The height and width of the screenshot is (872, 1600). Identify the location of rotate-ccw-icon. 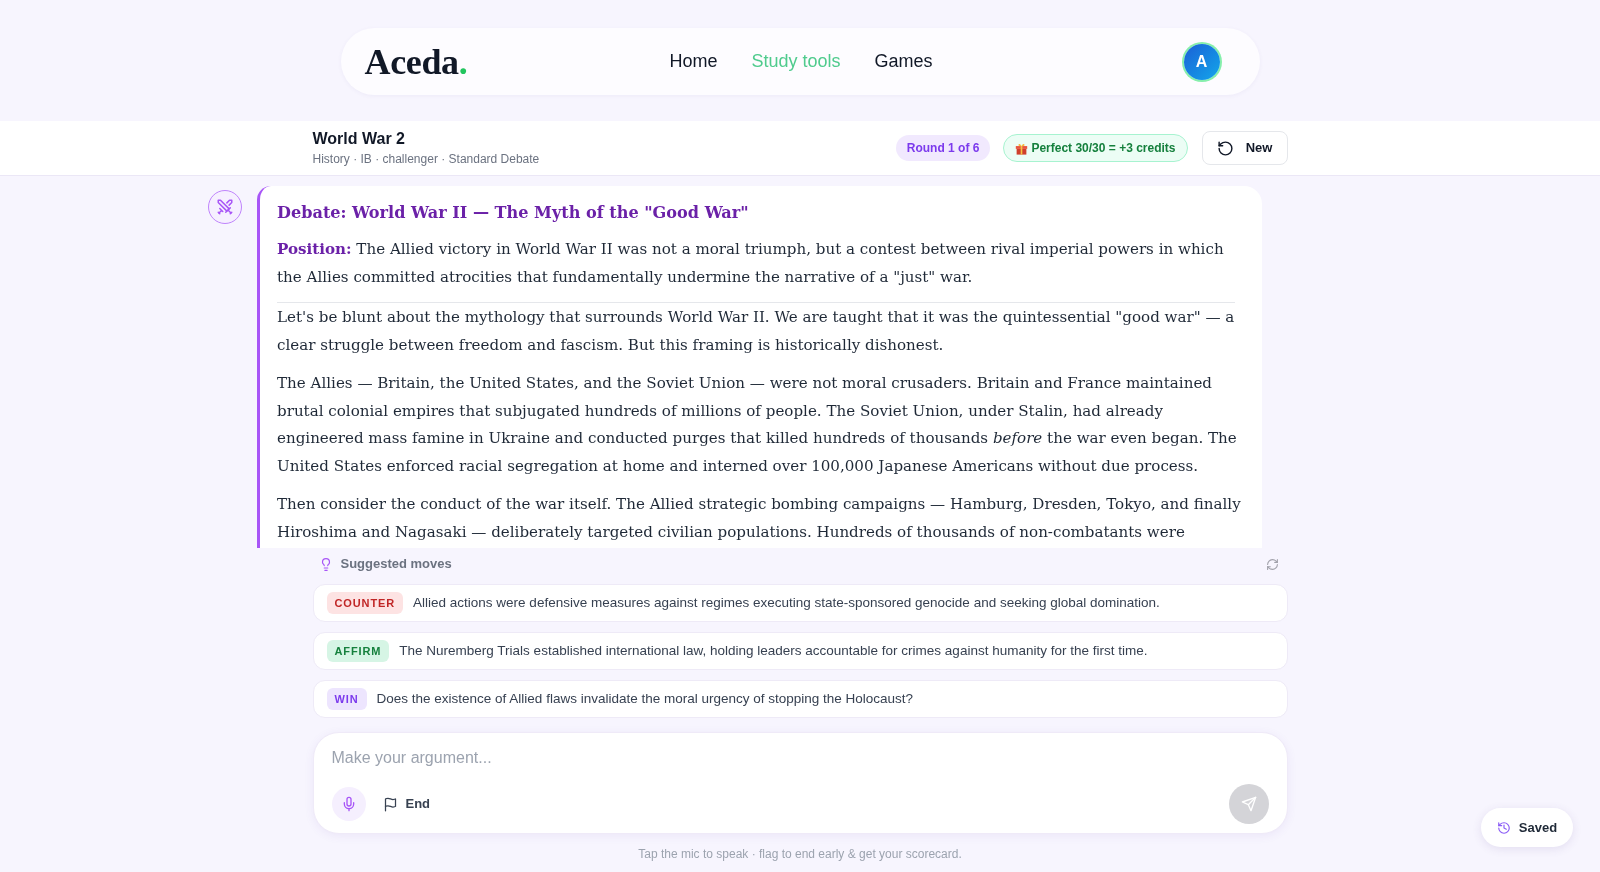
(1225, 148).